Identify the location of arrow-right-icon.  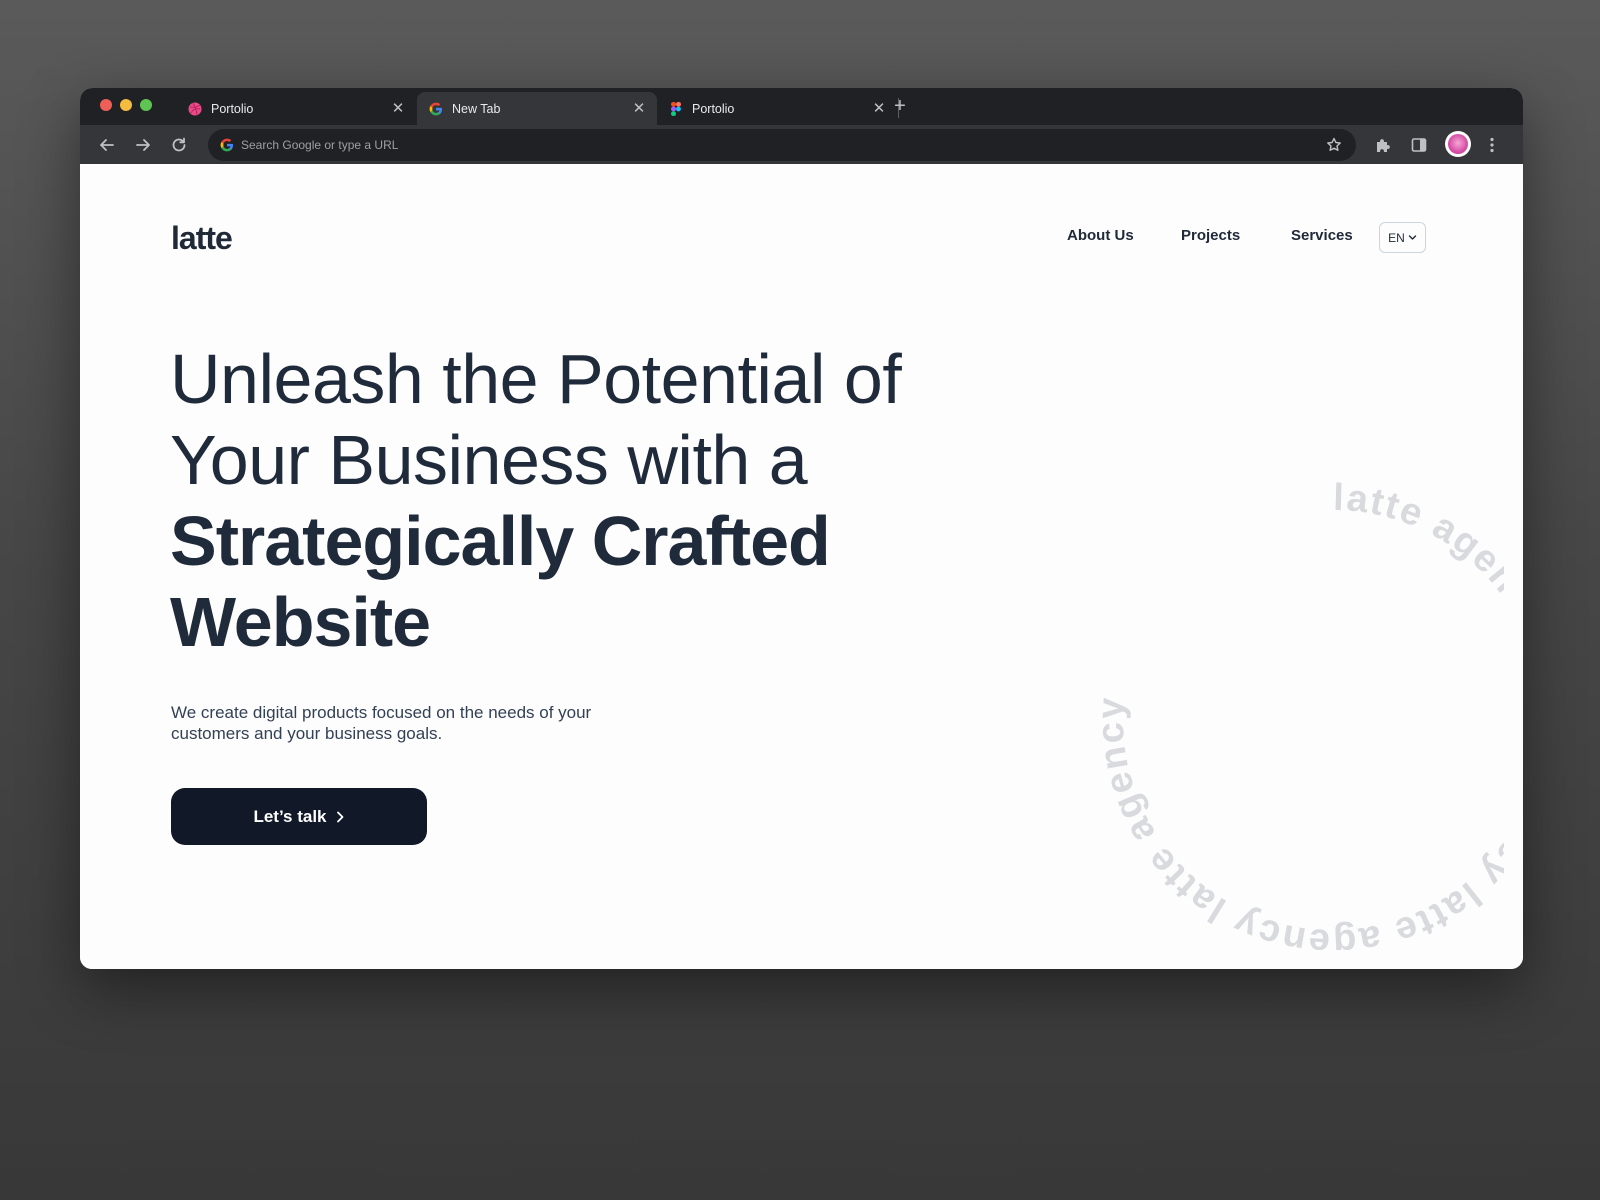
(143, 145).